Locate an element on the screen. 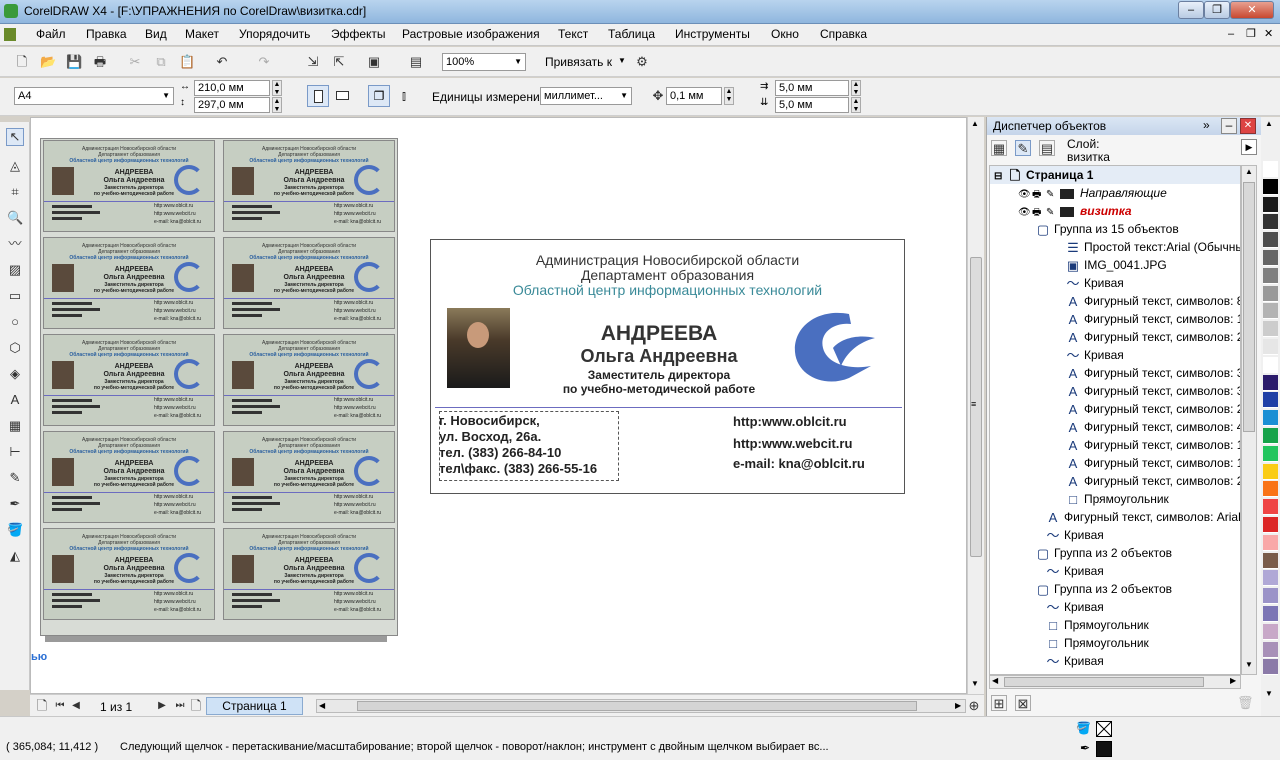 This screenshot has width=1280, height=760. tree-scrollbar: ▲ ▼ is located at coordinates (1249, 420).